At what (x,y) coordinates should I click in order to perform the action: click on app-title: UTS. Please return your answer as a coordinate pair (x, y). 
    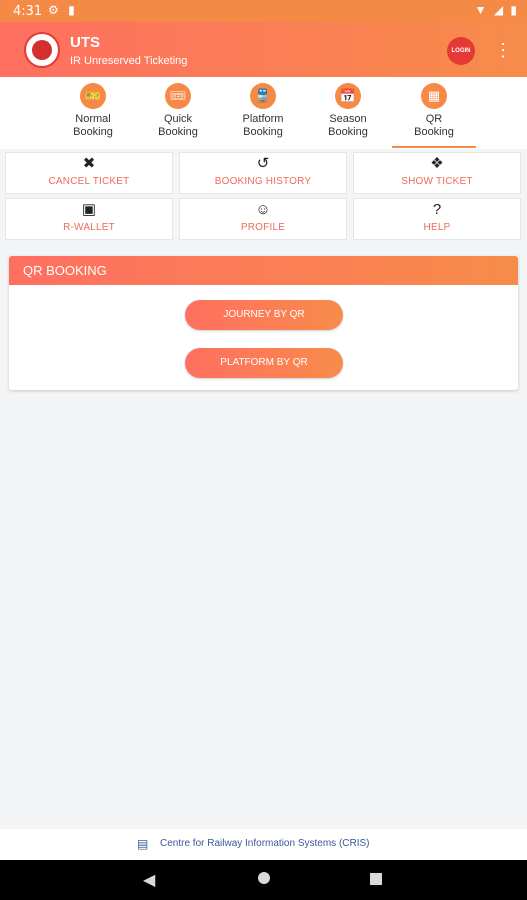
    Looking at the image, I should click on (85, 42).